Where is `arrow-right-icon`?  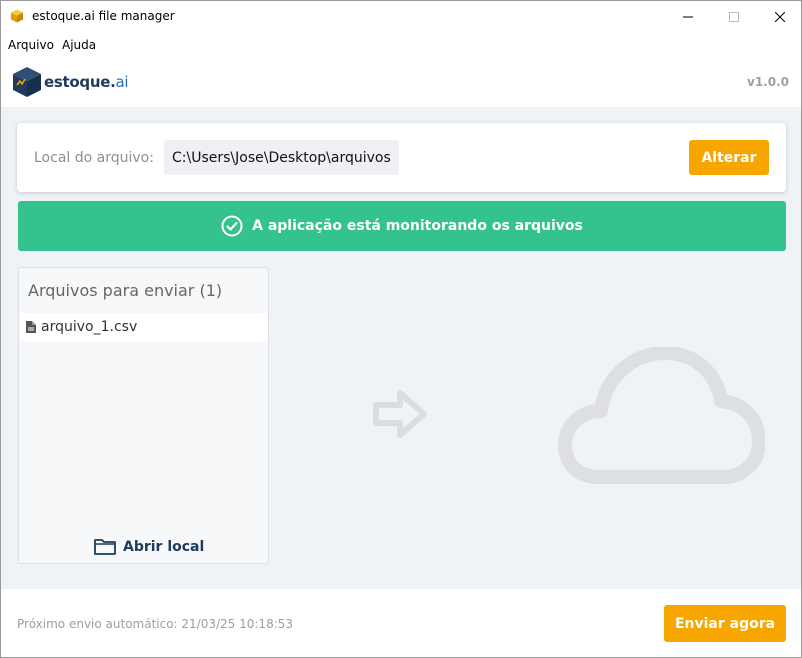
arrow-right-icon is located at coordinates (401, 416).